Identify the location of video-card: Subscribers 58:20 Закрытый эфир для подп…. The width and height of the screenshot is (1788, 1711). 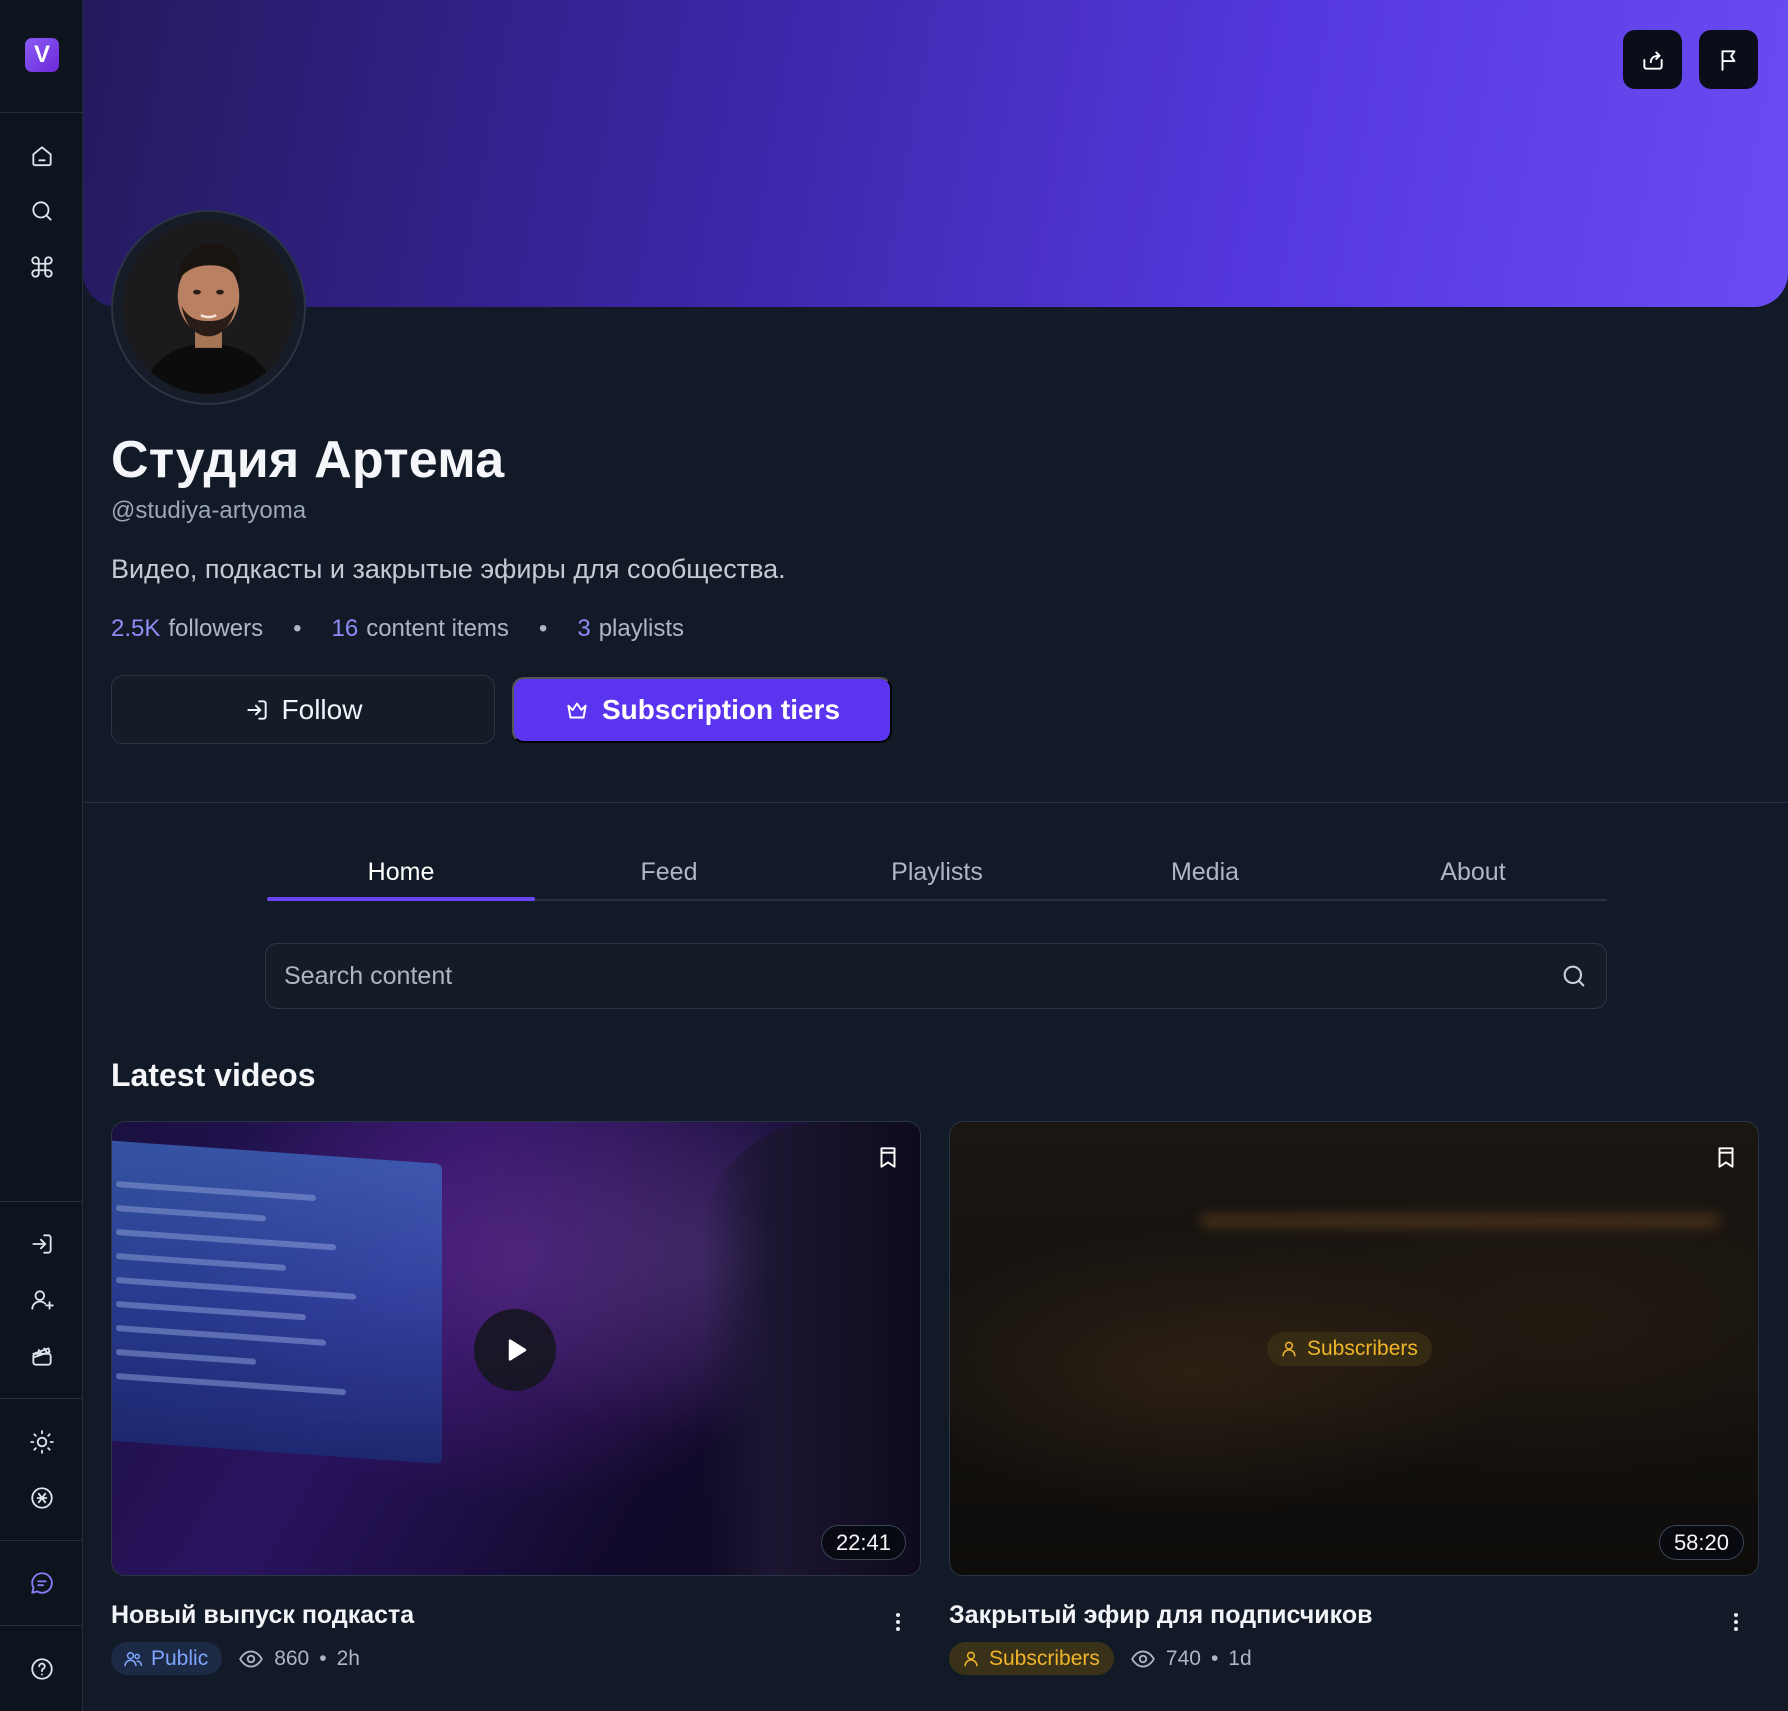
(1354, 1398).